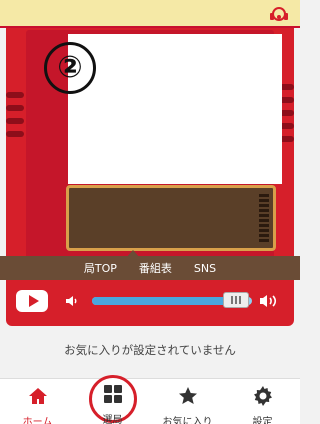 The height and width of the screenshot is (424, 320). I want to click on star-icon, so click(187, 395).